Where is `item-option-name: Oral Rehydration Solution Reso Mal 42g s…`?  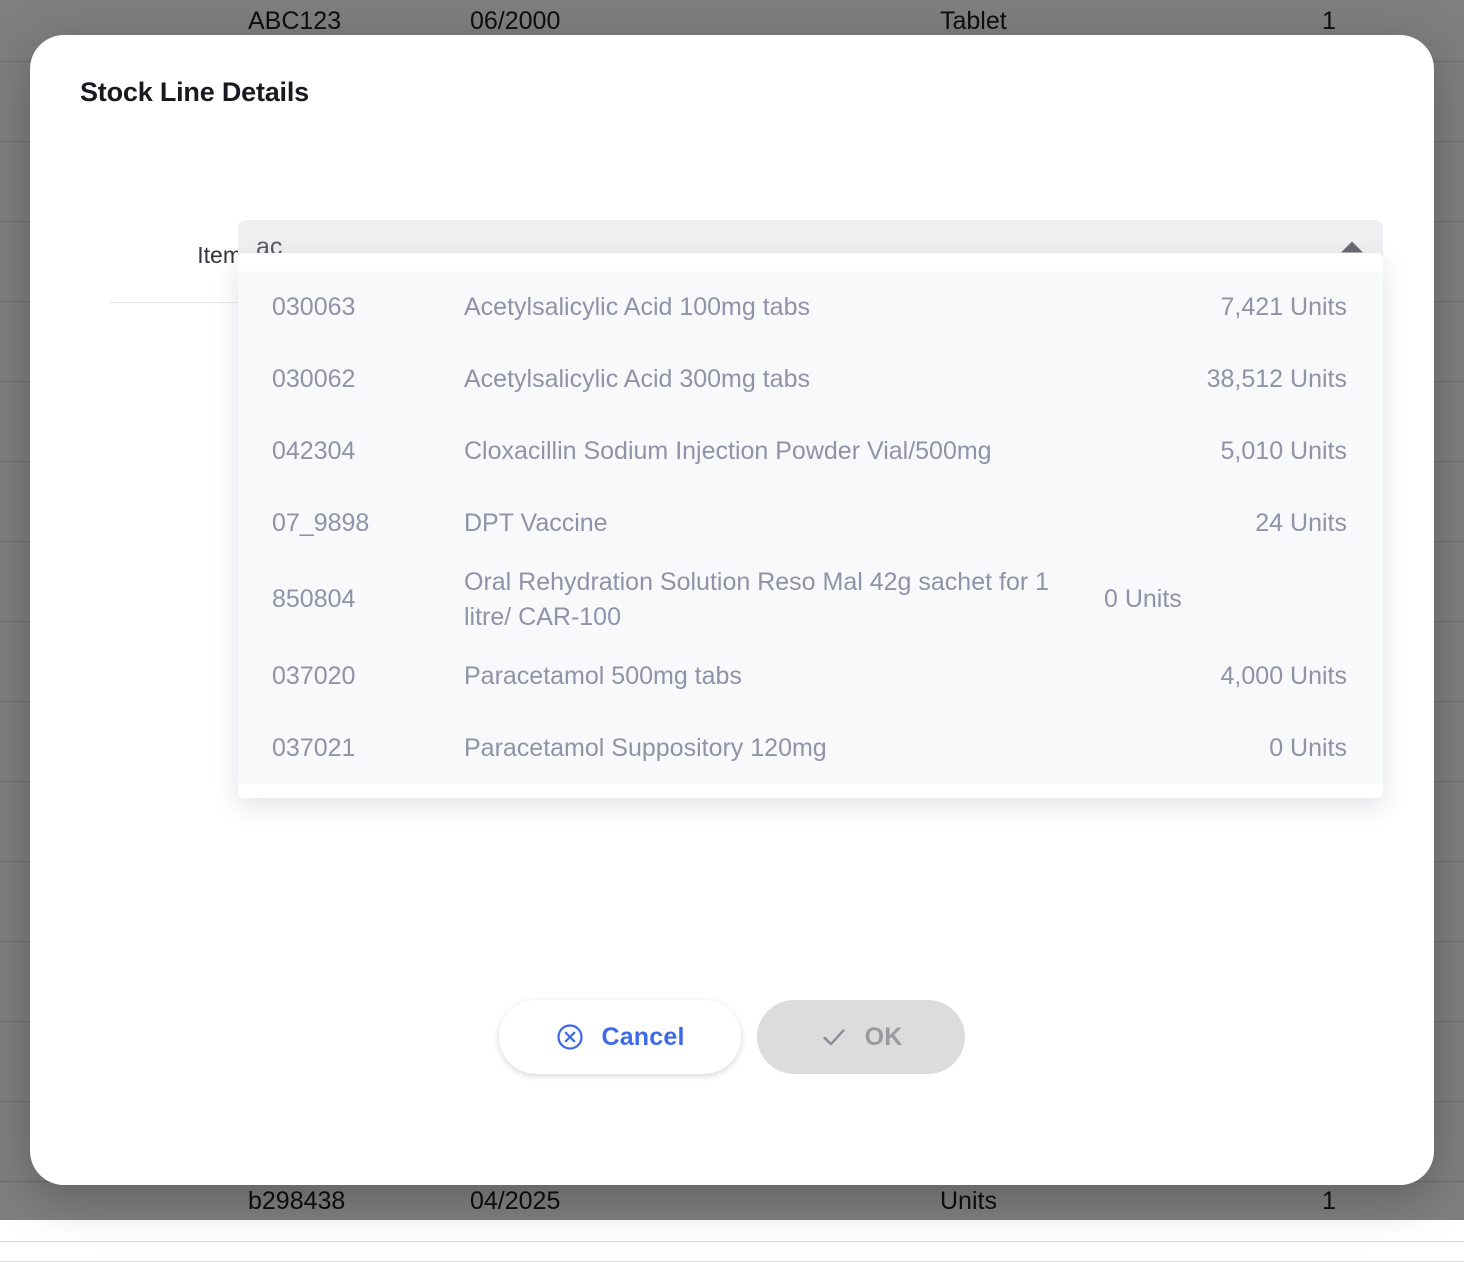 item-option-name: Oral Rehydration Solution Reso Mal 42g s… is located at coordinates (784, 599).